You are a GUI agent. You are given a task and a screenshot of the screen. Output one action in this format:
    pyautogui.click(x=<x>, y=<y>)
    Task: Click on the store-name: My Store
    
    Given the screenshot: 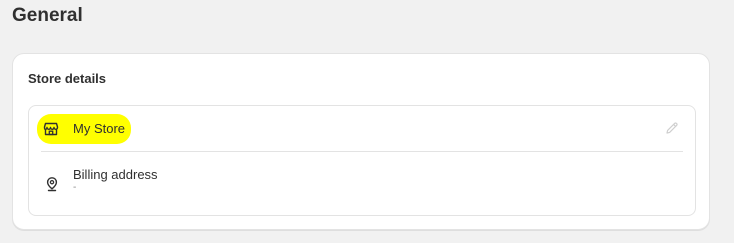 What is the action you would take?
    pyautogui.click(x=99, y=128)
    